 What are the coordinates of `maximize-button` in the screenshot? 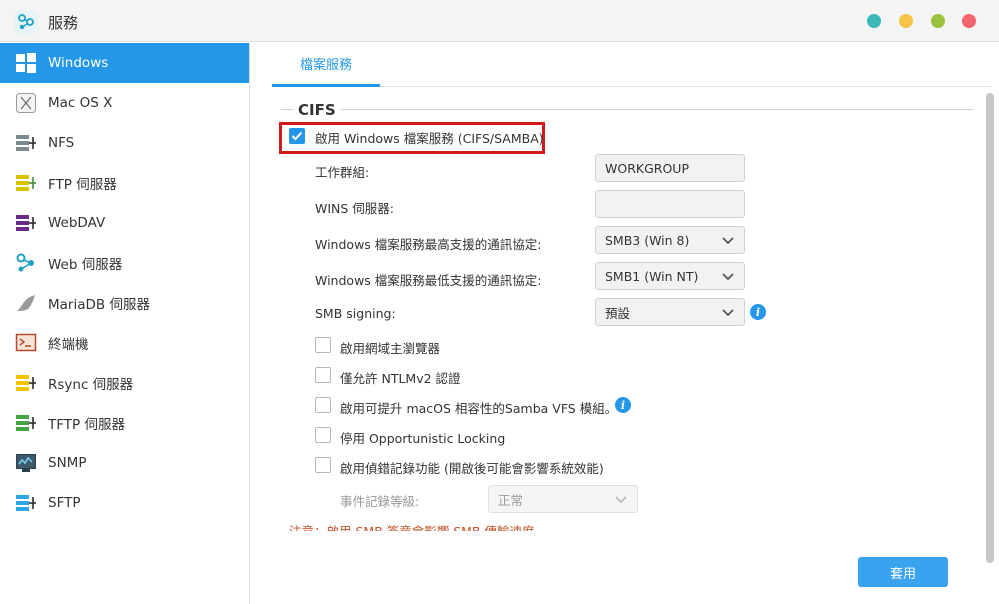 It's located at (938, 21).